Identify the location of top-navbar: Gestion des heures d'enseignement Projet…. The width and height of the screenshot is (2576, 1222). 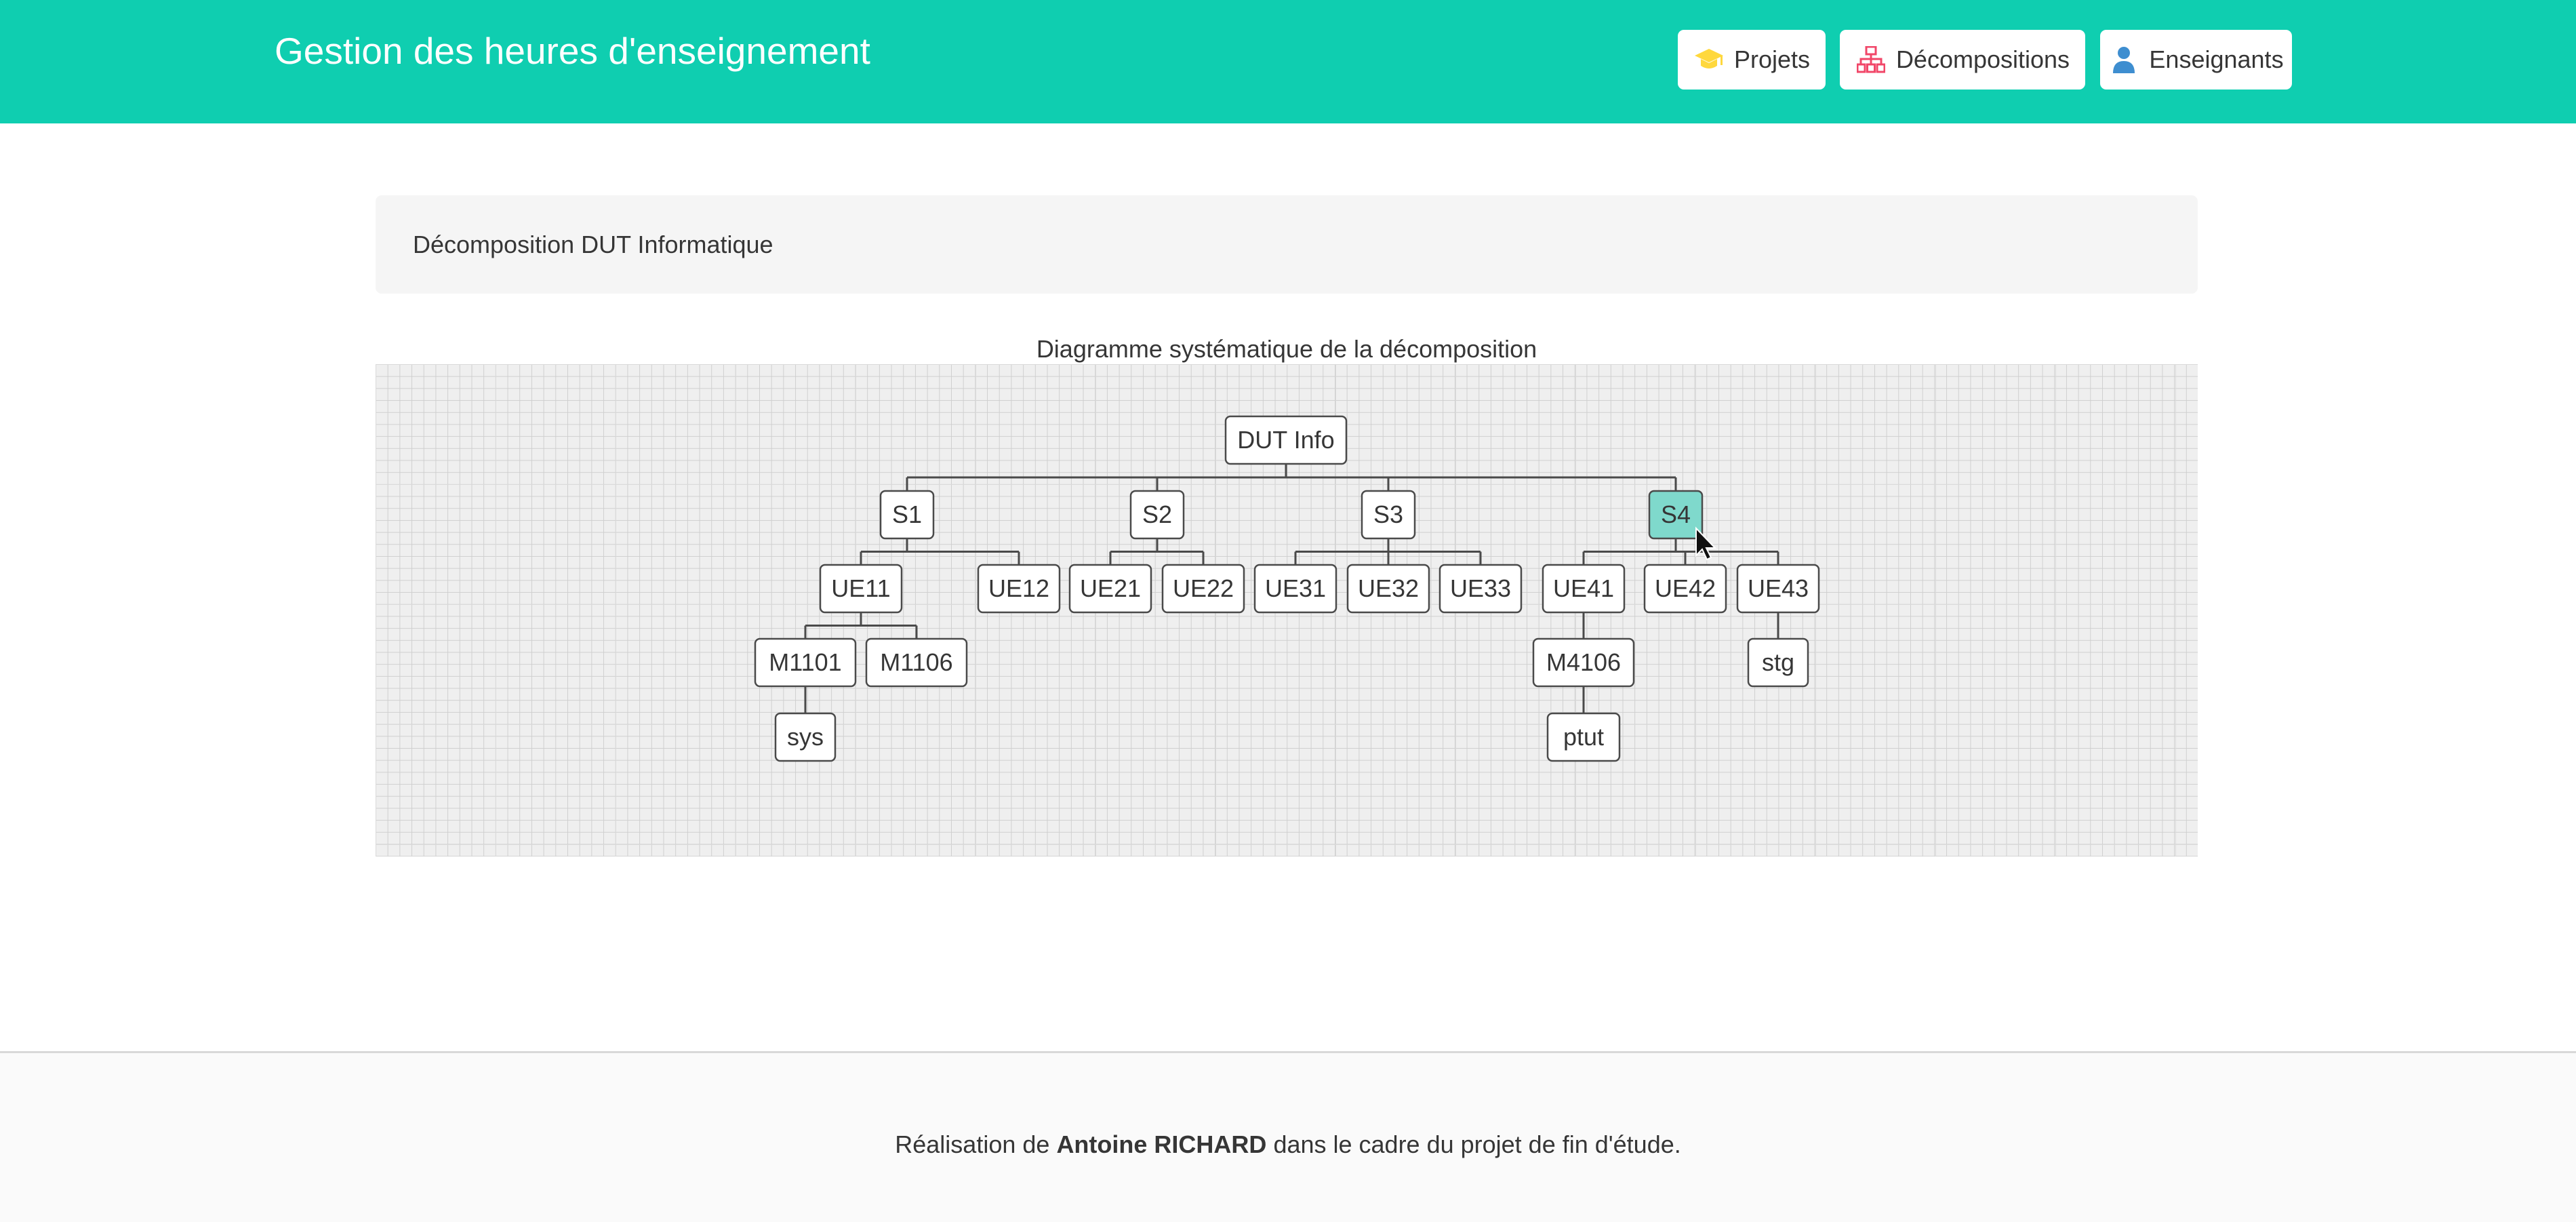
(1288, 61).